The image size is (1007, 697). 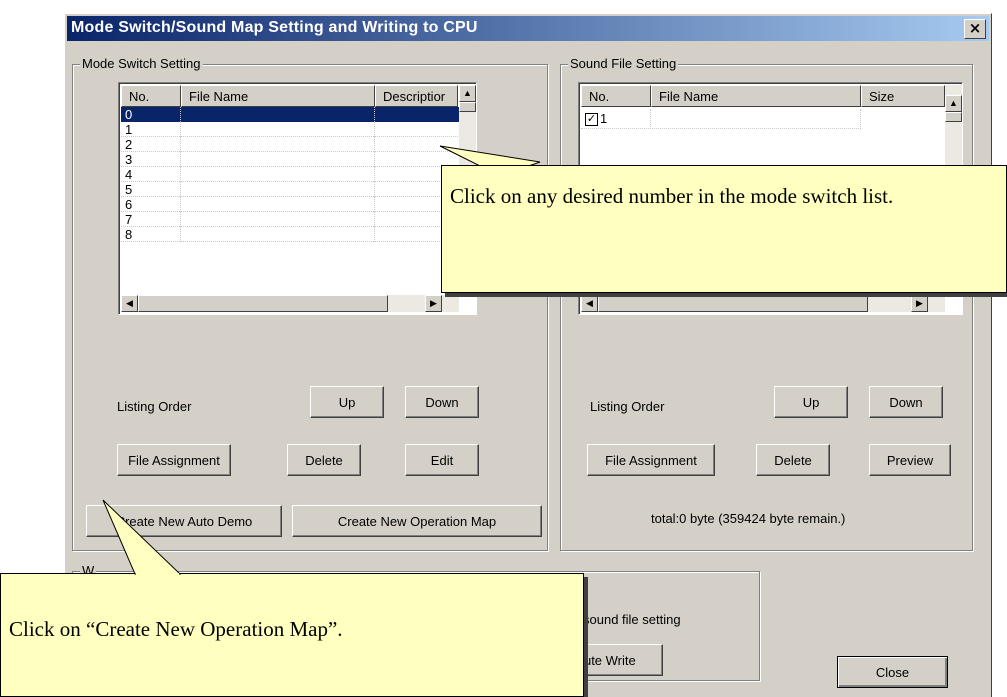 What do you see at coordinates (184, 521) in the screenshot?
I see `create-new-auto-demo-button: Create New Auto Demo` at bounding box center [184, 521].